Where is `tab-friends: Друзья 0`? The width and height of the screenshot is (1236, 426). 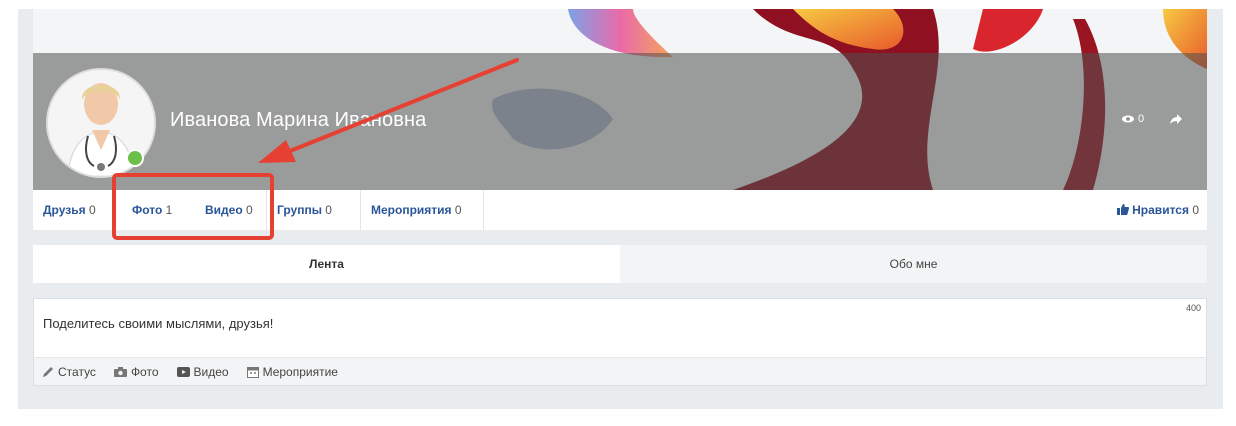 tab-friends: Друзья 0 is located at coordinates (74, 210).